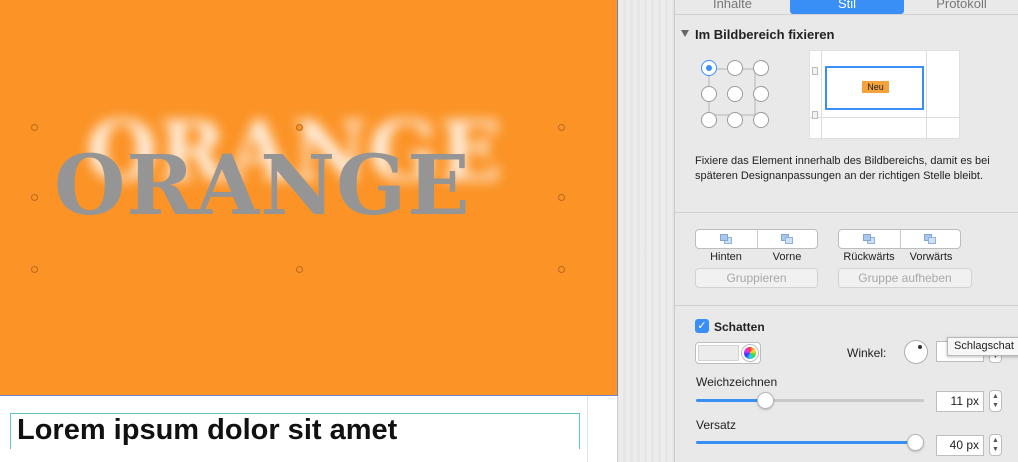 The image size is (1018, 462). What do you see at coordinates (995, 445) in the screenshot?
I see `offset-stepper: ▲ ▼` at bounding box center [995, 445].